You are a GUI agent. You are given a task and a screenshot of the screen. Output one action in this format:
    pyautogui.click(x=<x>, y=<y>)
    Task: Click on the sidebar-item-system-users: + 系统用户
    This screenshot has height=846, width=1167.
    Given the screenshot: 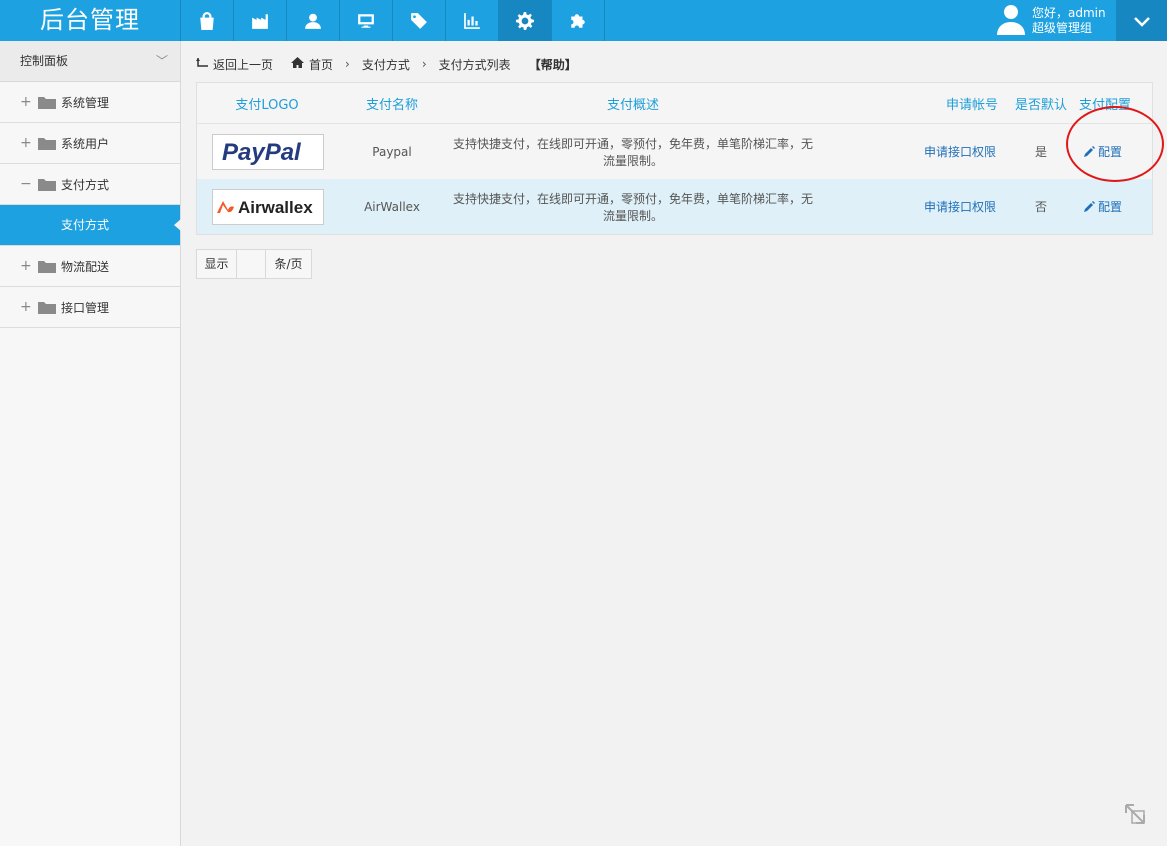 What is the action you would take?
    pyautogui.click(x=90, y=143)
    